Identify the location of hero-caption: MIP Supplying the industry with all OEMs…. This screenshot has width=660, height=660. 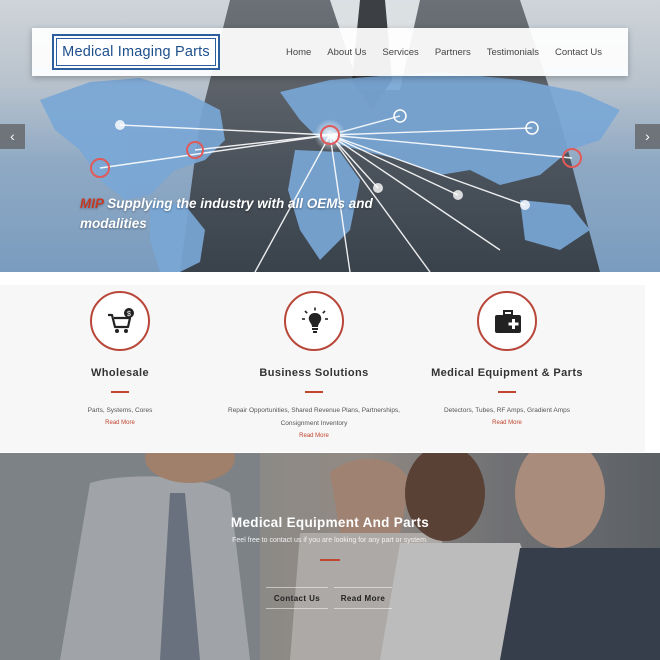
(230, 214).